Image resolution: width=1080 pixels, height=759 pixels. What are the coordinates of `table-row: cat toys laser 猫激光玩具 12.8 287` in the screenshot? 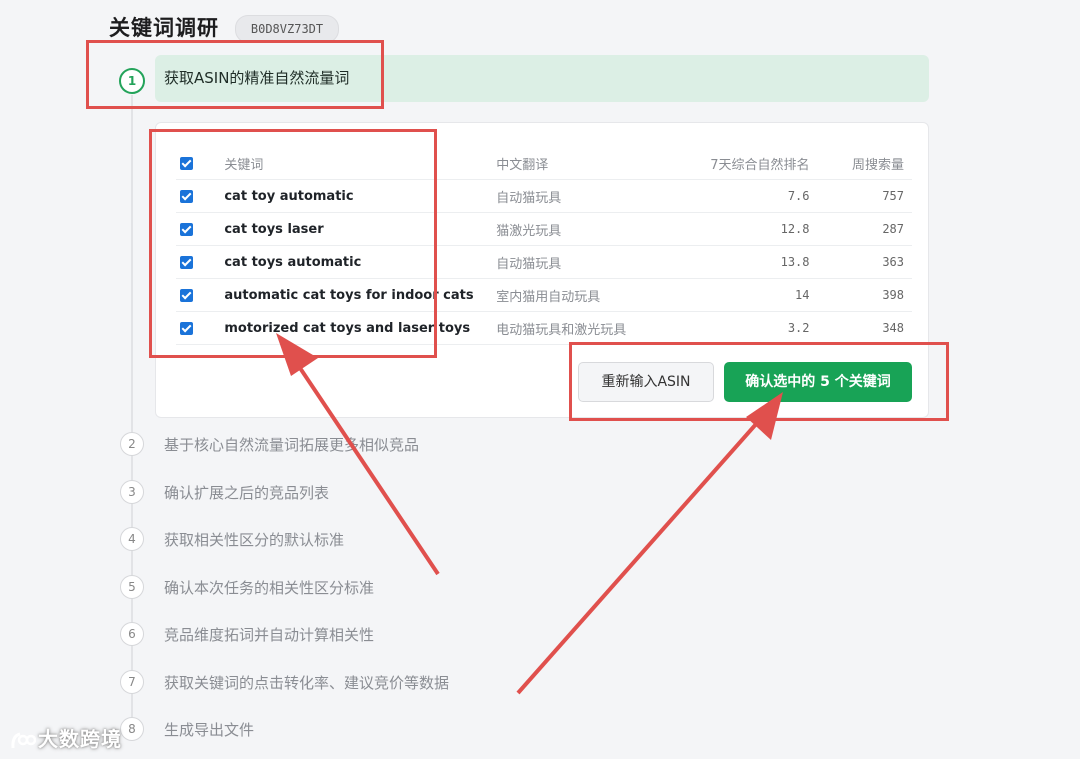 It's located at (544, 229).